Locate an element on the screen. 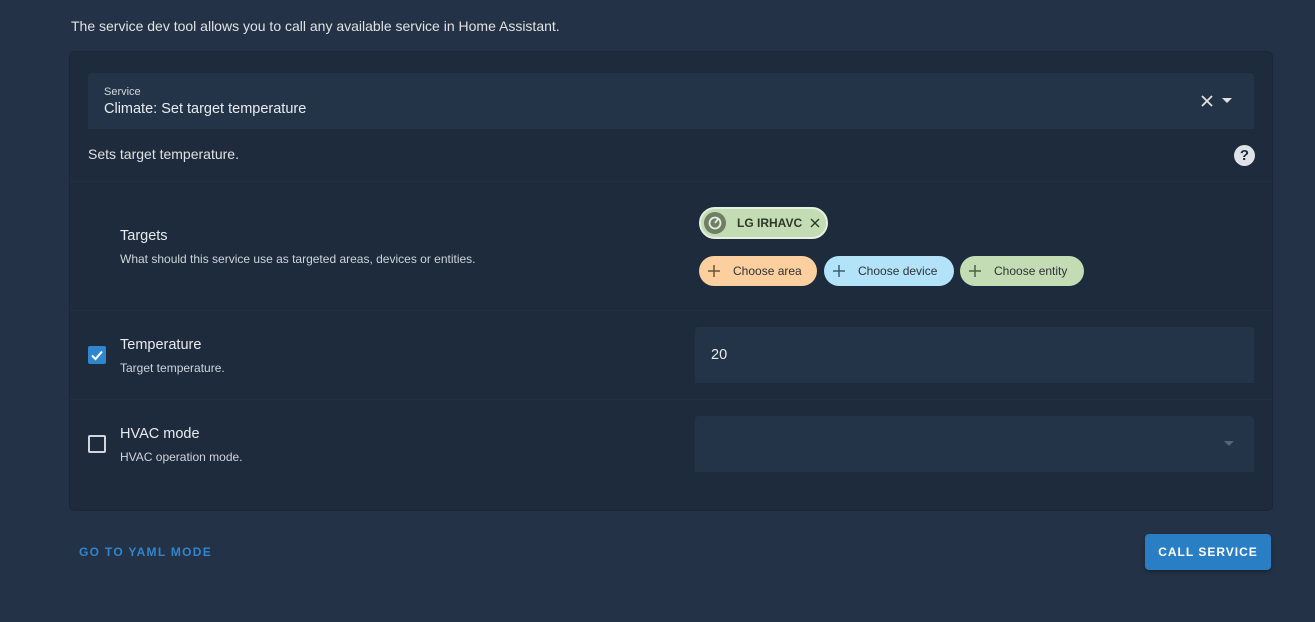 The image size is (1315, 622). targets-title: Targets is located at coordinates (144, 236).